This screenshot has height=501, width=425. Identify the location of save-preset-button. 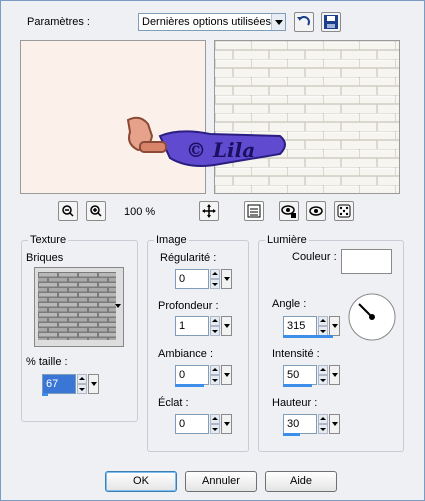
(331, 22).